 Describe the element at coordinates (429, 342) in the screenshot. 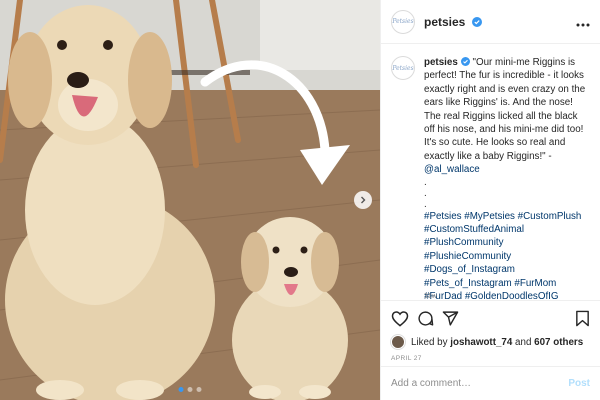

I see `likes-prefix: Liked by` at that location.